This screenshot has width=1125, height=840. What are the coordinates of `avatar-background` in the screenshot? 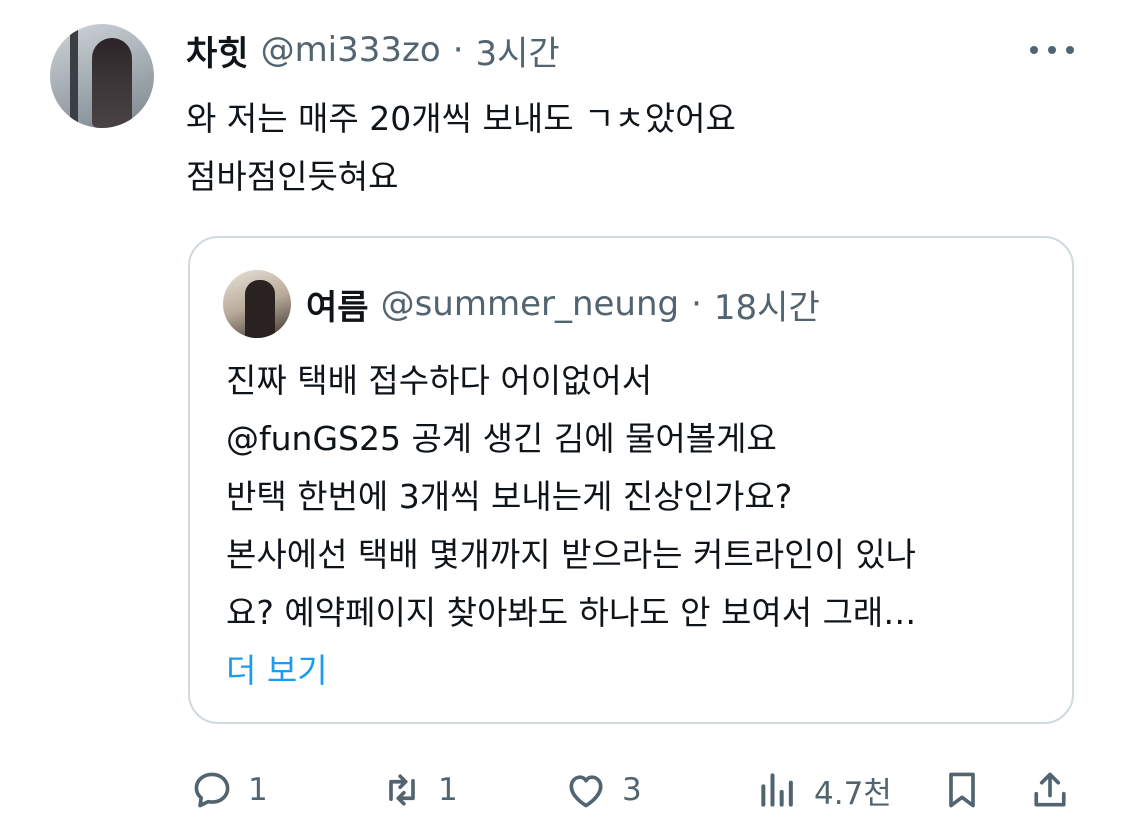 It's located at (74, 76).